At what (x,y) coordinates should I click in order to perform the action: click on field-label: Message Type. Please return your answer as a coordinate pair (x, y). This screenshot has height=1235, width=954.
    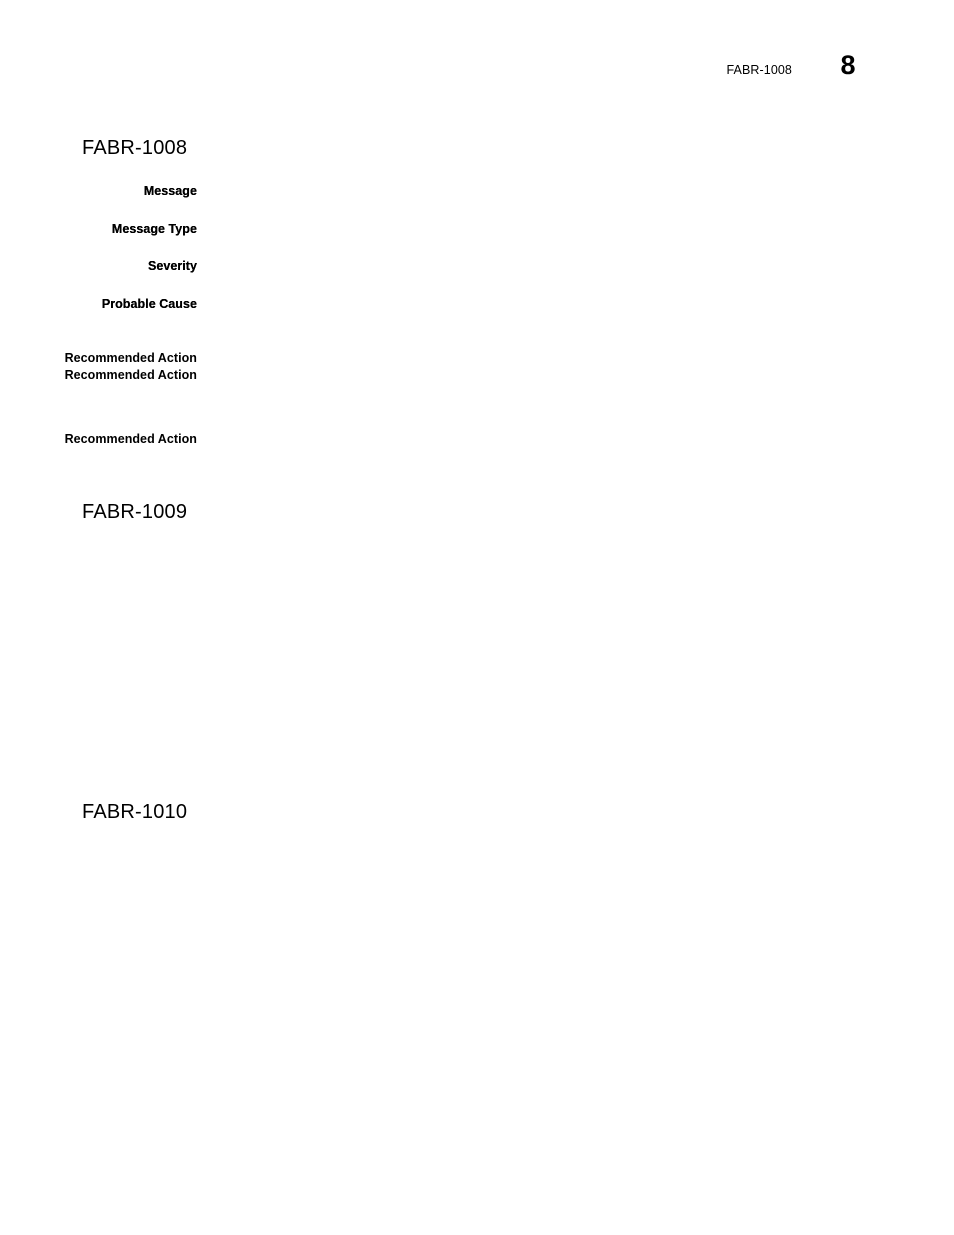
    Looking at the image, I should click on (154, 229).